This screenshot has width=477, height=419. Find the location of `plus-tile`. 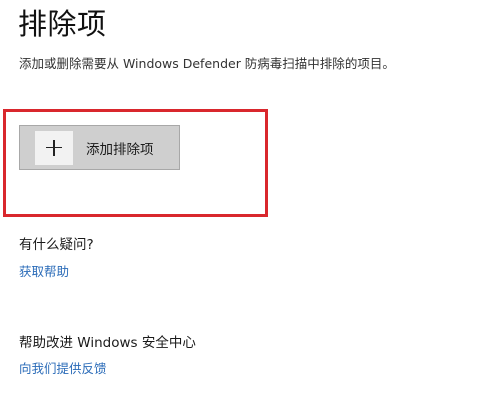

plus-tile is located at coordinates (54, 147).